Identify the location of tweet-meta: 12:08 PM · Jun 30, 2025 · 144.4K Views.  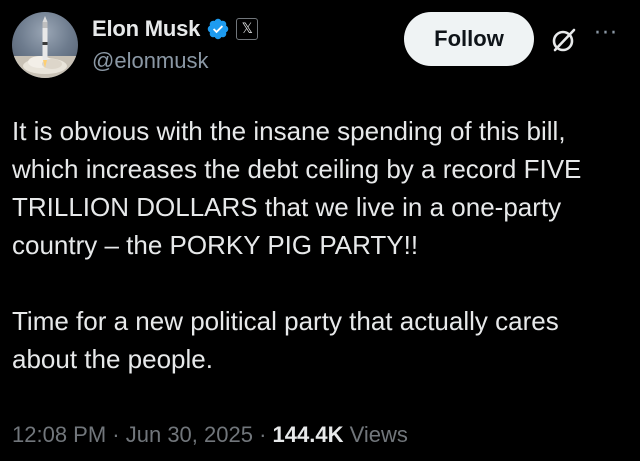
(210, 435).